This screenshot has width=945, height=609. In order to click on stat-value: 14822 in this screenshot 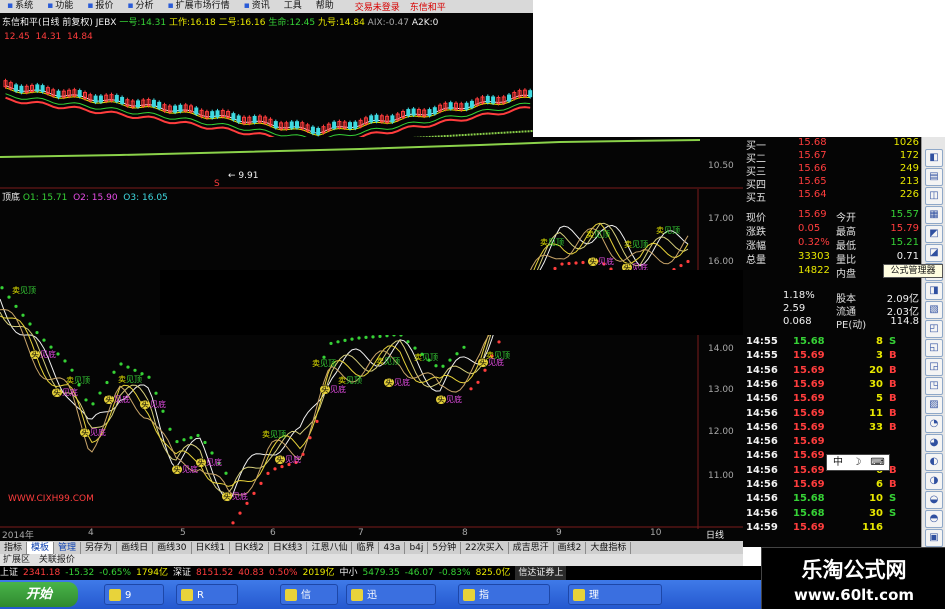, I will do `click(814, 270)`.